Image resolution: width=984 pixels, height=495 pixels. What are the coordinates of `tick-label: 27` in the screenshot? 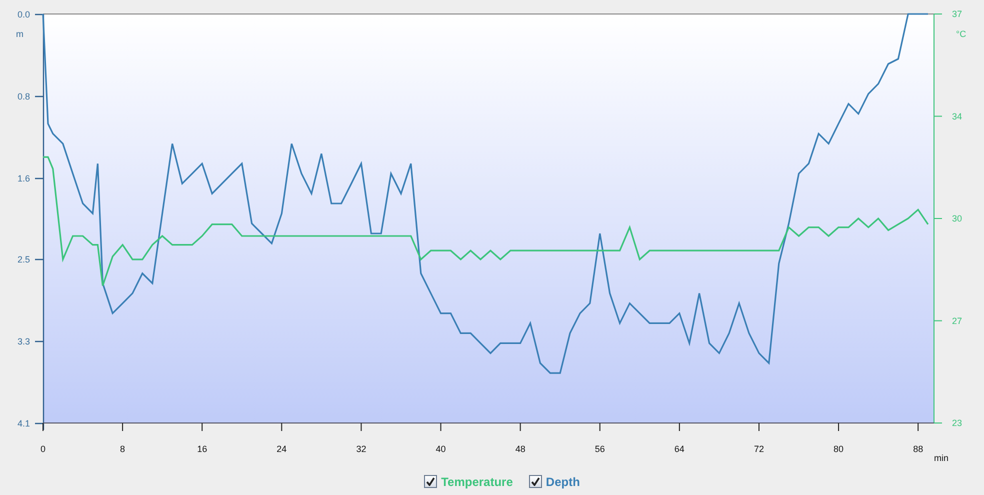 It's located at (957, 321).